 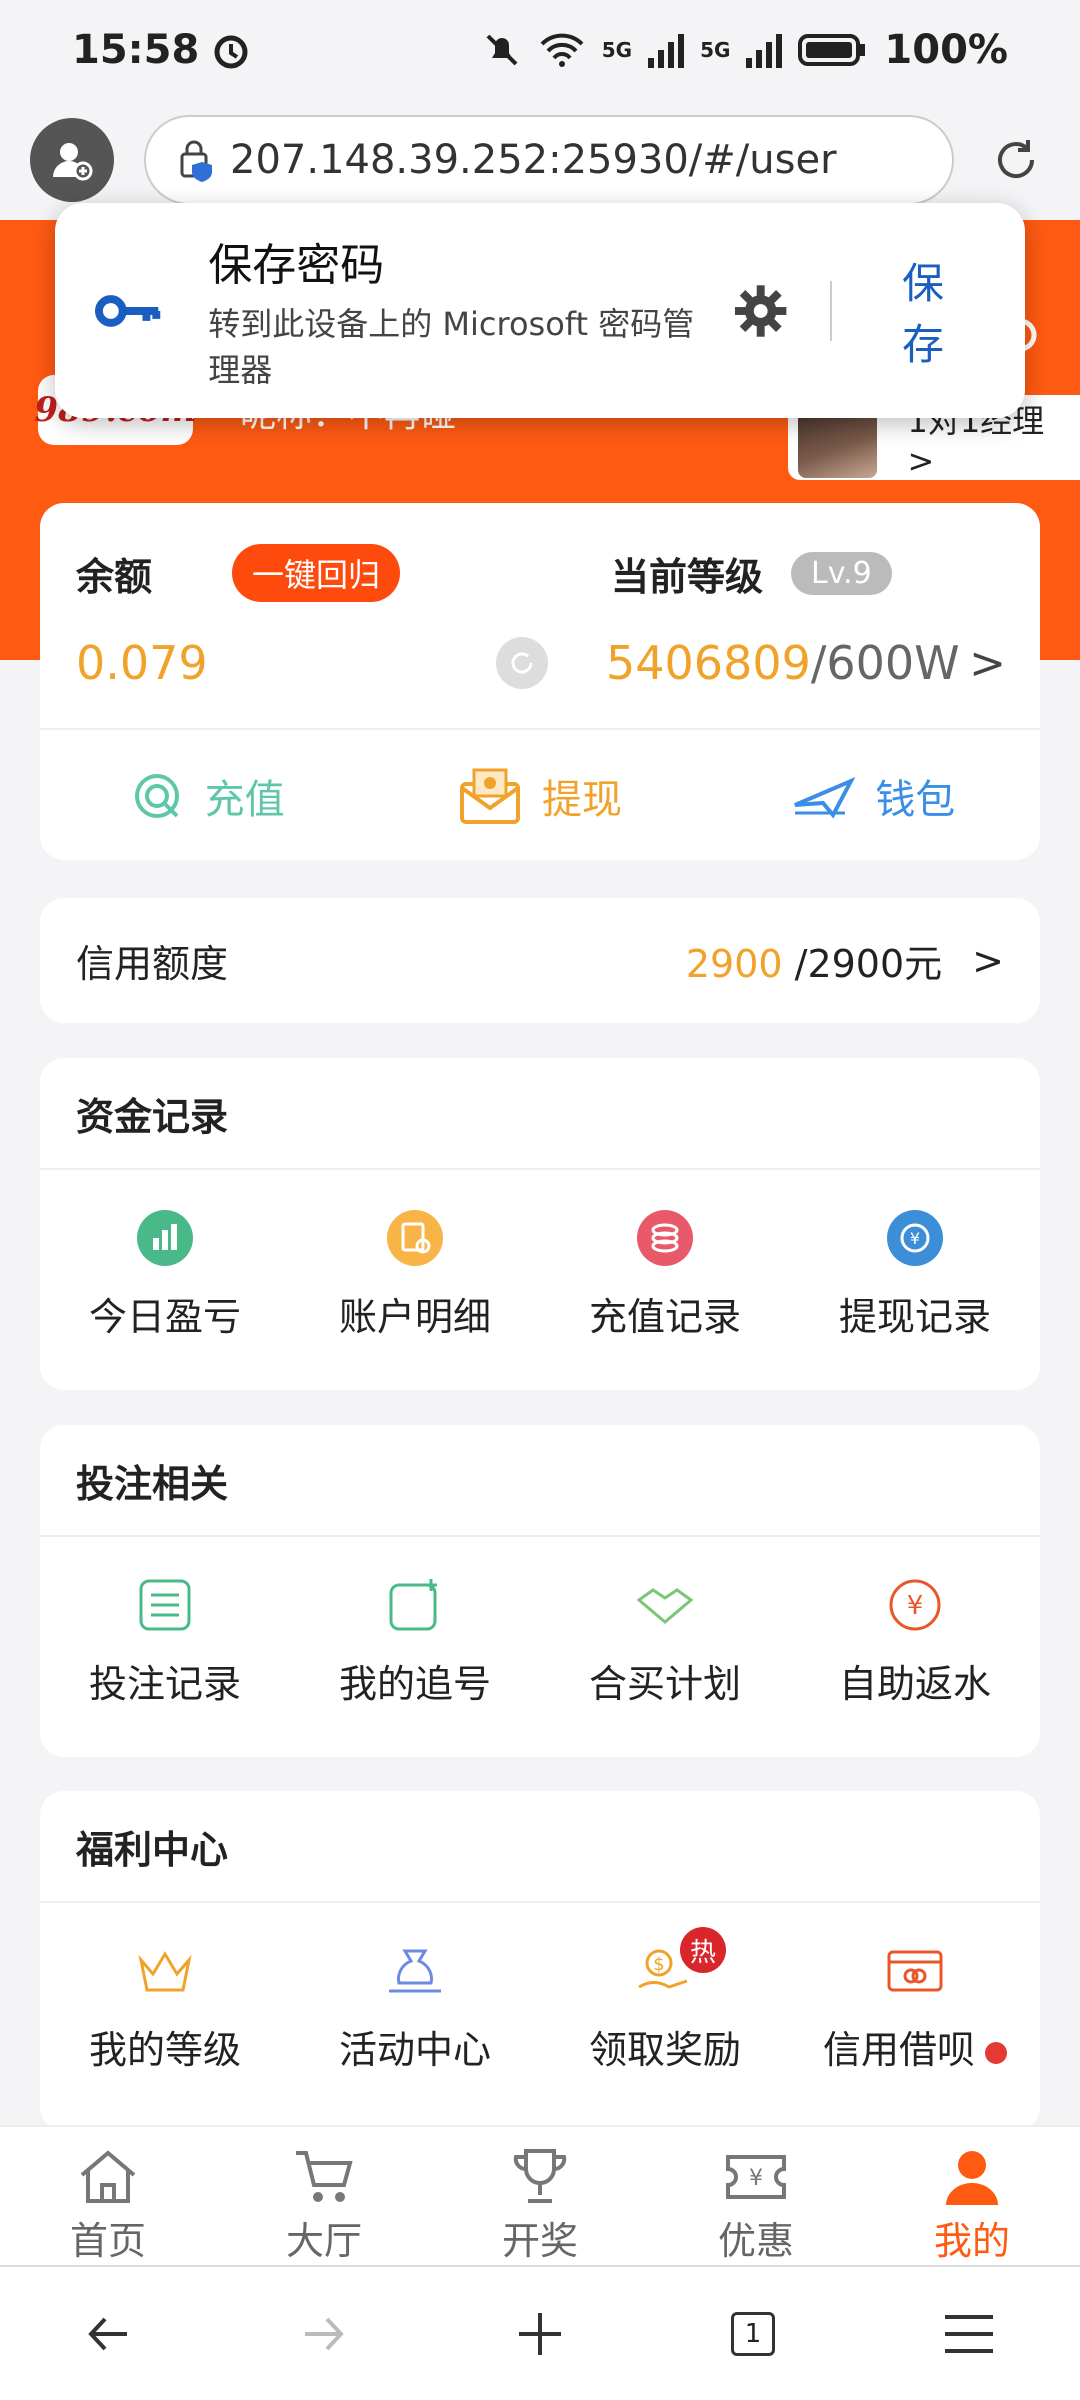 I want to click on recharge-record-label: 充值记录, so click(x=664, y=1317).